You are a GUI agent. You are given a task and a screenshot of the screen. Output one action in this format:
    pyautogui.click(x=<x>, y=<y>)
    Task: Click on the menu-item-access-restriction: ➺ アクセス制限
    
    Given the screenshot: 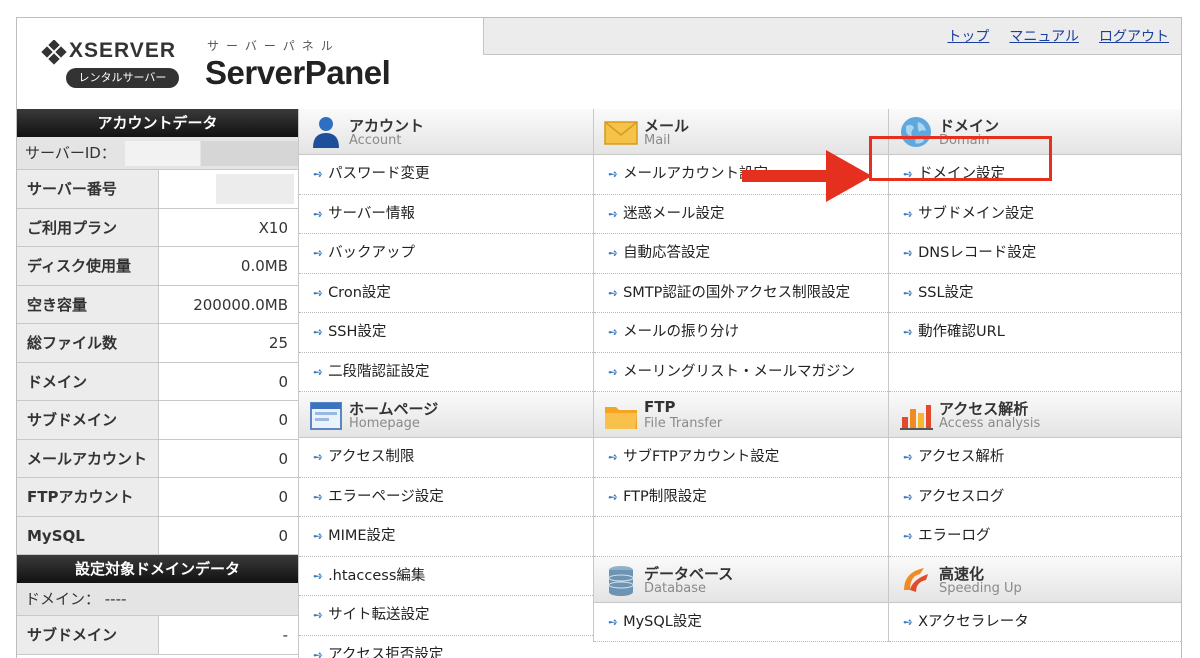 What is the action you would take?
    pyautogui.click(x=446, y=458)
    